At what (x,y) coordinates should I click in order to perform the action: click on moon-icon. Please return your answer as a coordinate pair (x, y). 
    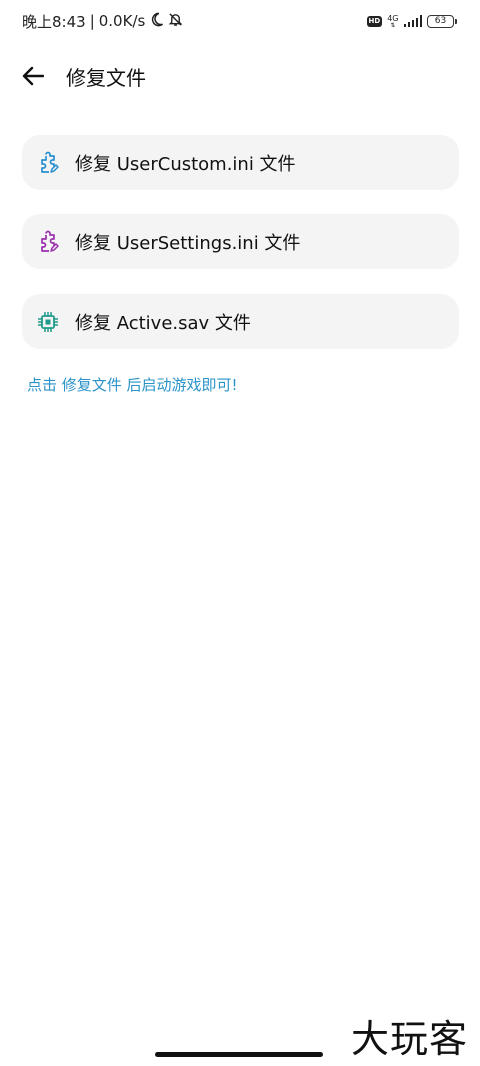
    Looking at the image, I should click on (156, 21).